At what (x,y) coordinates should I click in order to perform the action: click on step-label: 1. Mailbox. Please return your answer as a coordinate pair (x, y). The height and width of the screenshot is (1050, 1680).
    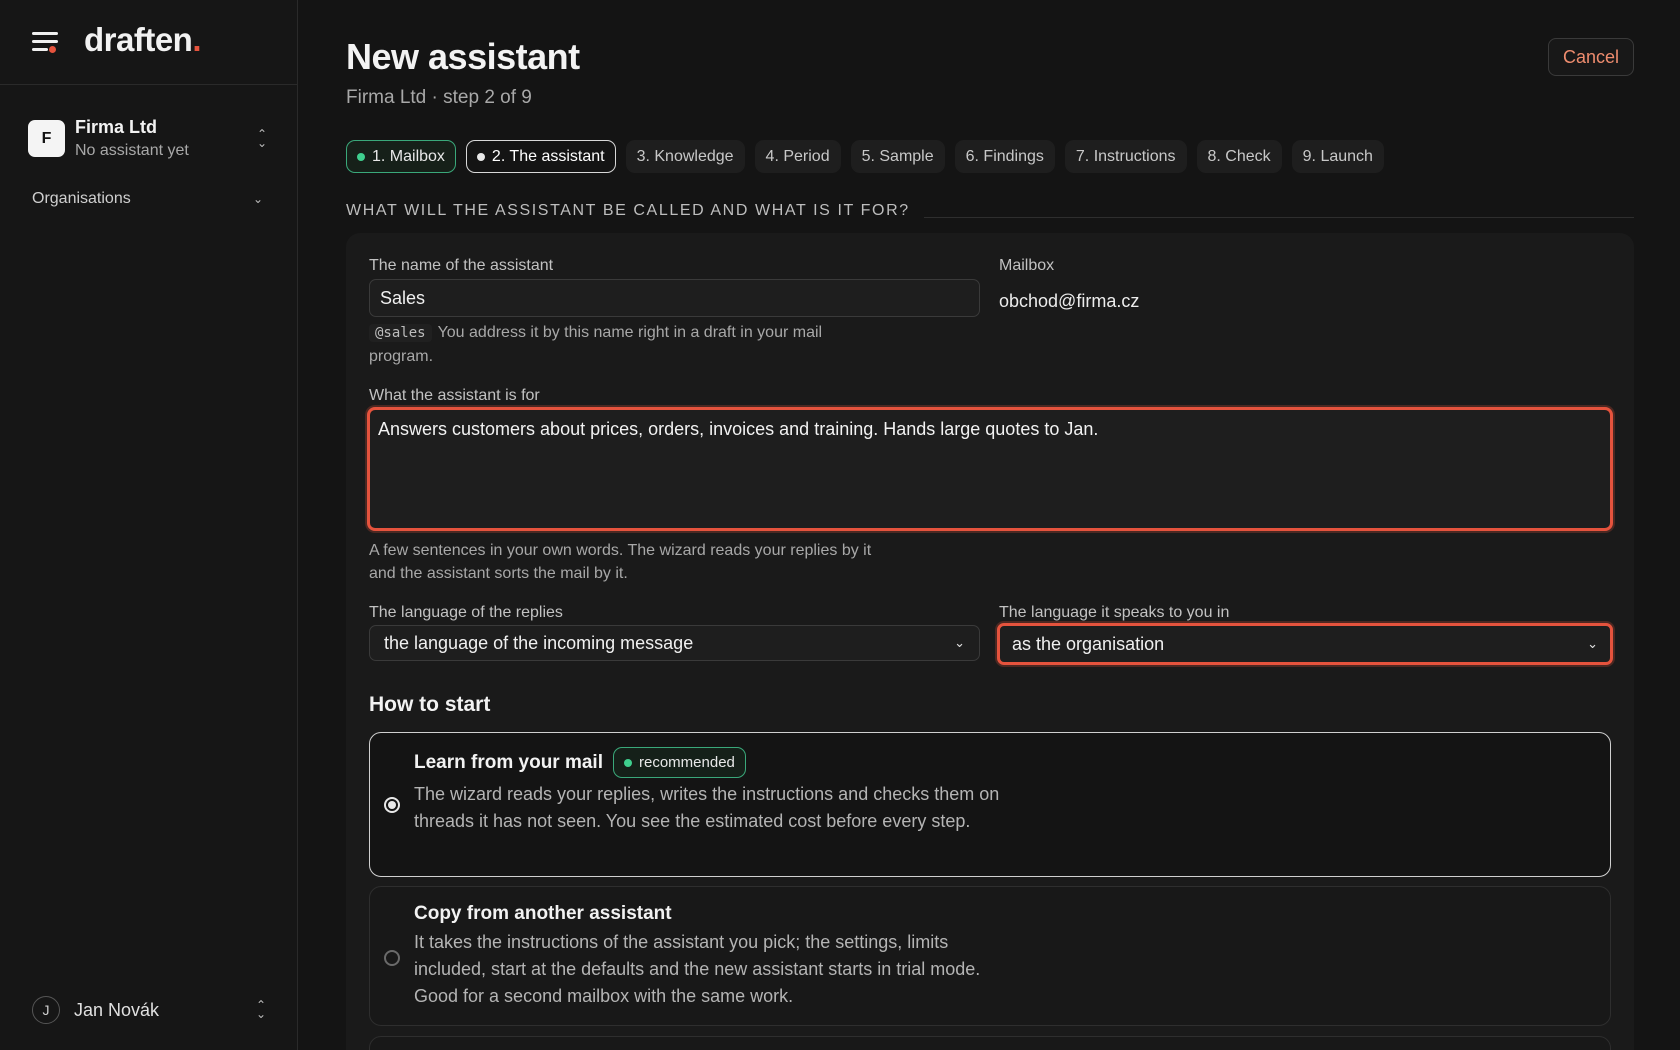
    Looking at the image, I should click on (408, 156).